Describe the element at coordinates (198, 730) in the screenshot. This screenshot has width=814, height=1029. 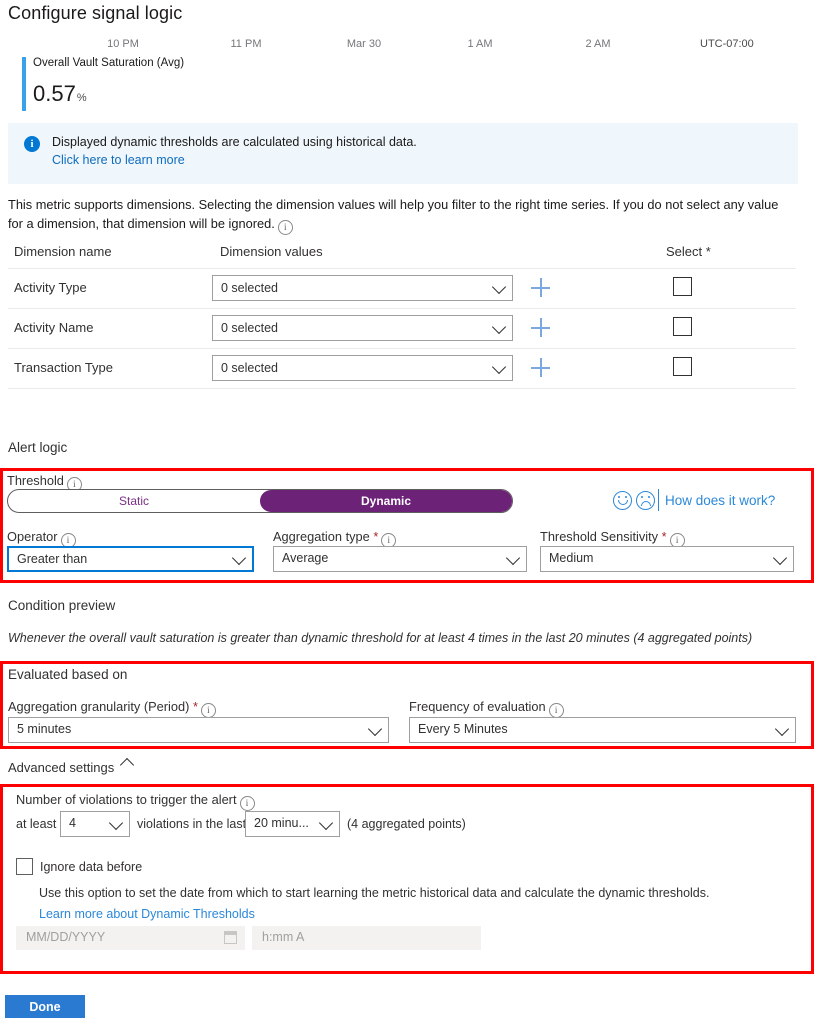
I see `aggregation-granularity-select: 5 minutes` at that location.